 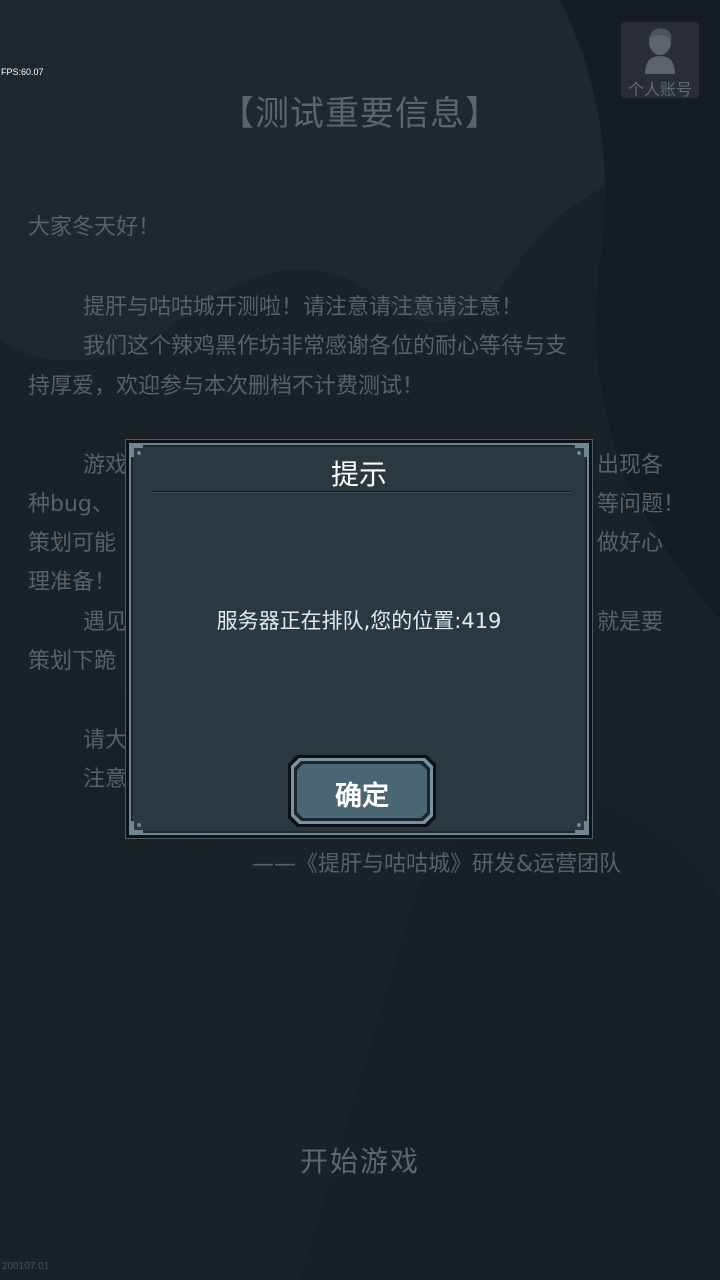 I want to click on queue-position-message: 服务器正在排队,您的位置:419, so click(x=359, y=621).